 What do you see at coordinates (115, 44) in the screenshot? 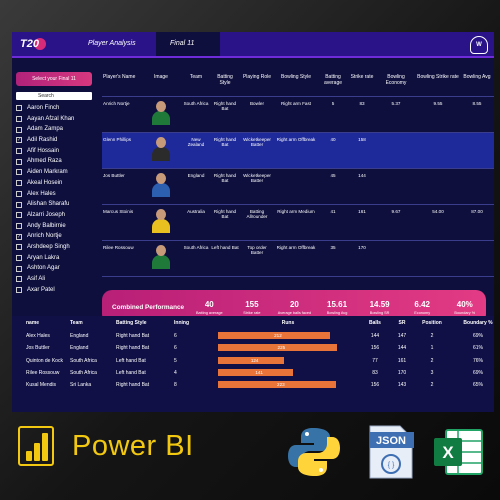
I see `tab-player-analysis: Player Analysis` at bounding box center [115, 44].